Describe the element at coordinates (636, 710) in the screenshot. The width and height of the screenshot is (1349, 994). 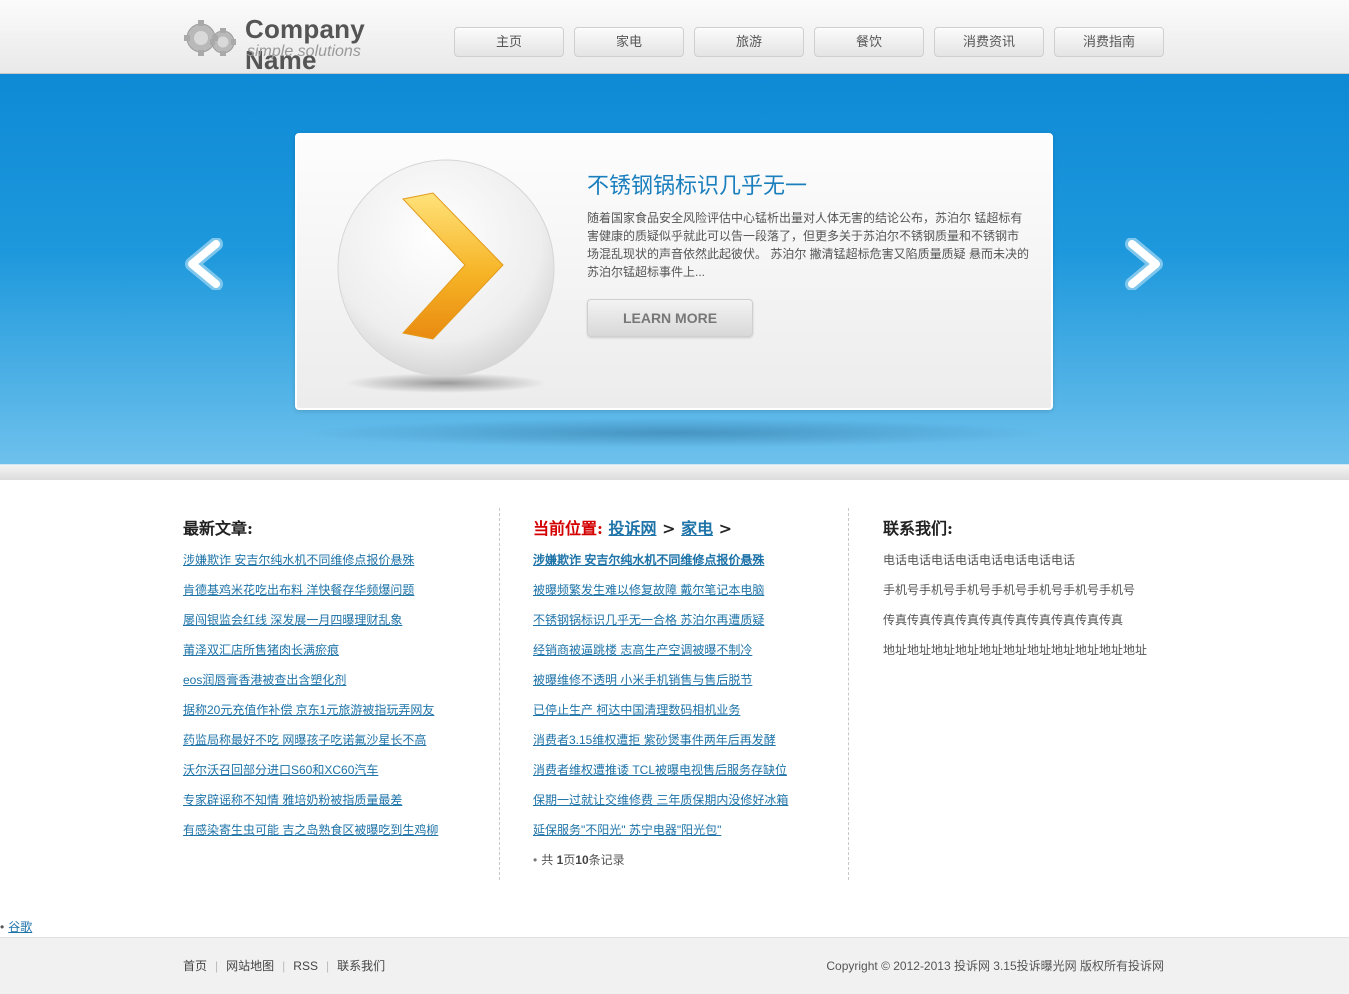
I see `category-article-link: 已停止生产 柯达中国清理数码相机业务` at that location.